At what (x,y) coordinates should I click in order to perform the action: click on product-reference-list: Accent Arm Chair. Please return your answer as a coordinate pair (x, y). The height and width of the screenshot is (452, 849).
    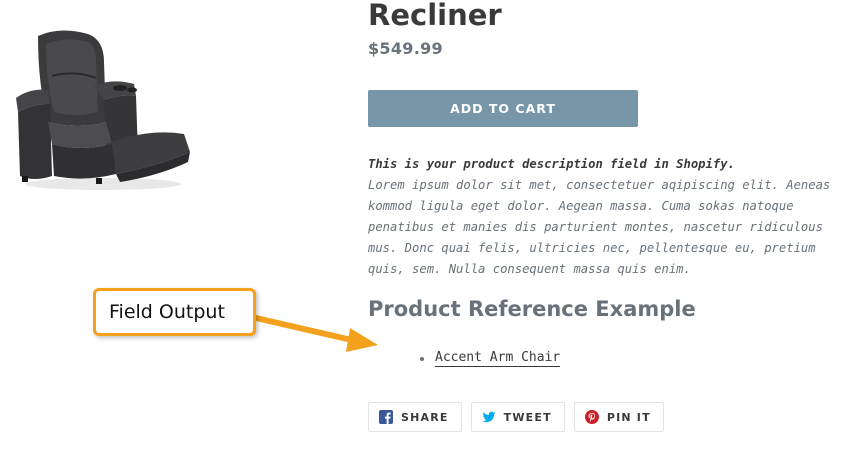
    Looking at the image, I should click on (490, 358).